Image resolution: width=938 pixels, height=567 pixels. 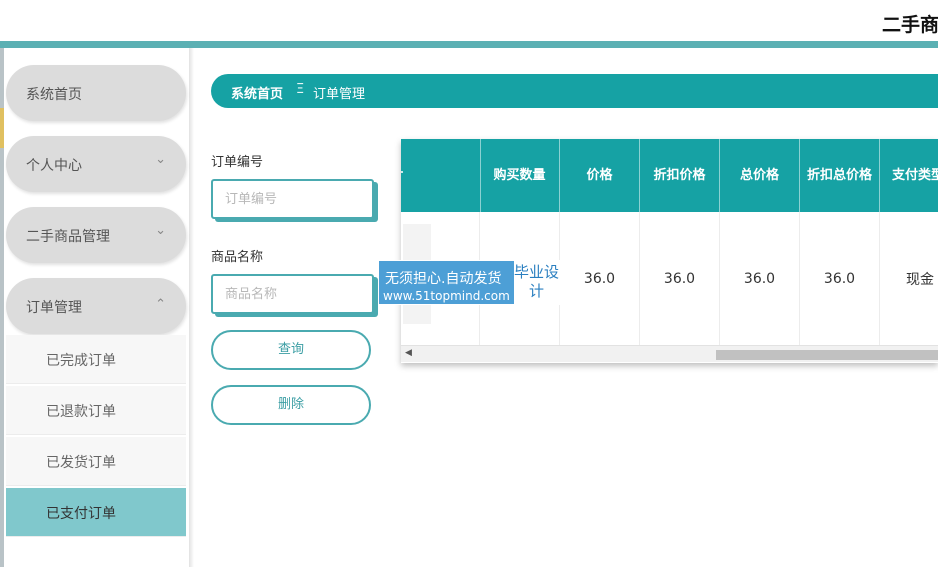 I want to click on menu-label: 个人中心, so click(x=54, y=166).